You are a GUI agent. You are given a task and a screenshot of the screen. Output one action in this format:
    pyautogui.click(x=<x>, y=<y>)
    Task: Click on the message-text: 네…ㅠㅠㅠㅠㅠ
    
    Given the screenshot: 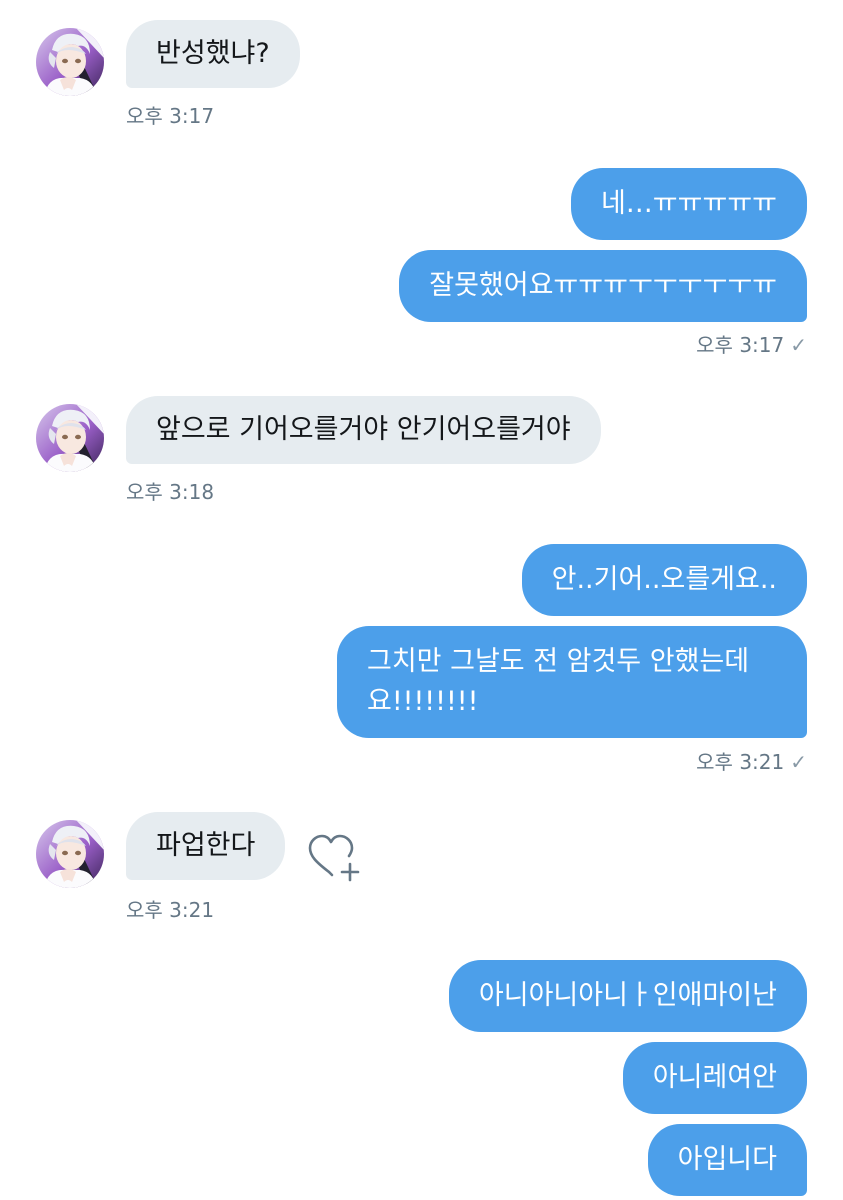 What is the action you would take?
    pyautogui.click(x=688, y=203)
    